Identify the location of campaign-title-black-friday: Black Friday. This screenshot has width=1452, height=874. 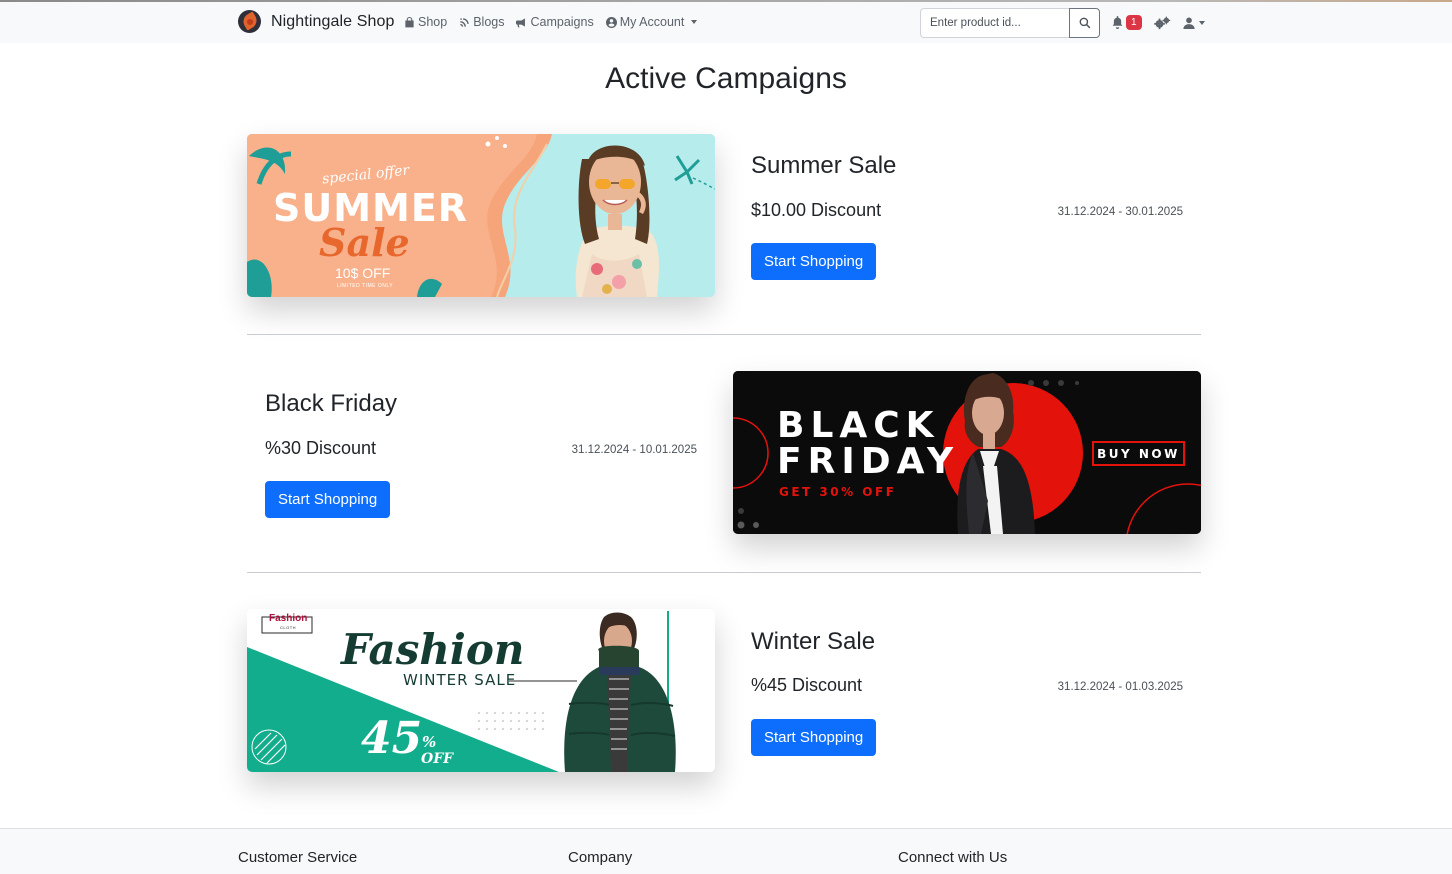
(331, 403).